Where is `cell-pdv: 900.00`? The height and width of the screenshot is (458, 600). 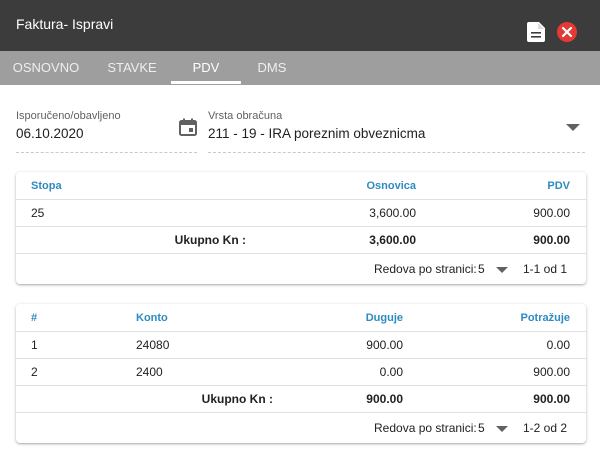 cell-pdv: 900.00 is located at coordinates (551, 213).